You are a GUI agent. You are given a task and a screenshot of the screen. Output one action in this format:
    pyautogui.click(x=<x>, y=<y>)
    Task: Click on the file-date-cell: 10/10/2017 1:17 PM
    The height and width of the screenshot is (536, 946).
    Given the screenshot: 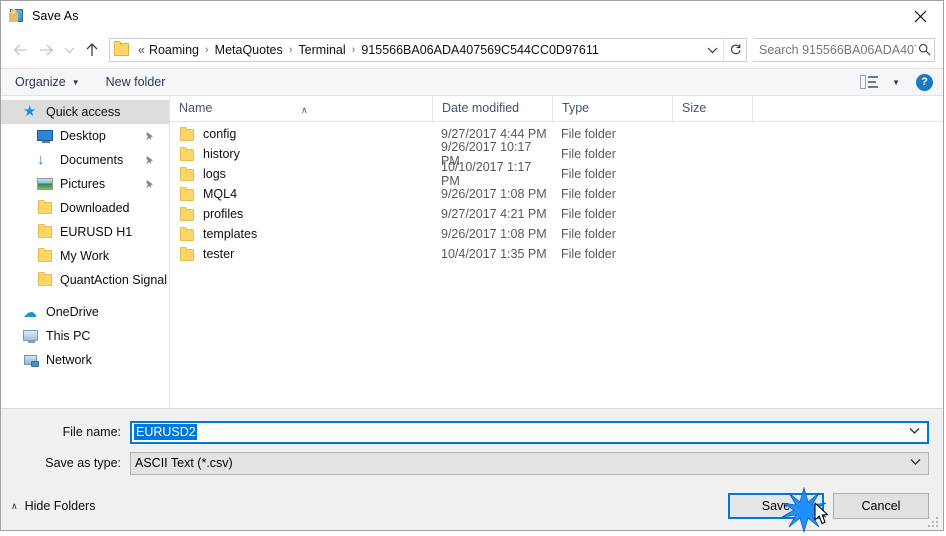 What is the action you would take?
    pyautogui.click(x=486, y=174)
    